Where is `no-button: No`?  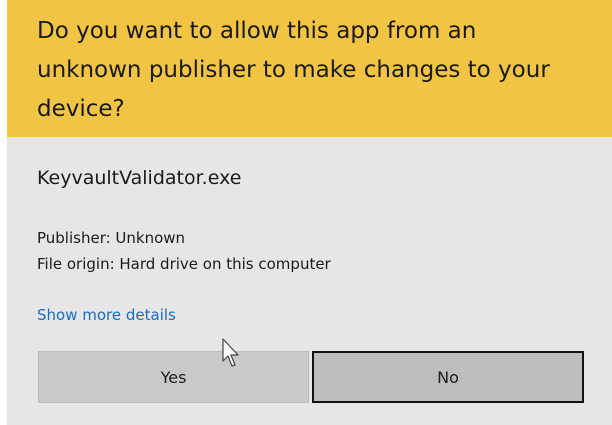 no-button: No is located at coordinates (448, 377).